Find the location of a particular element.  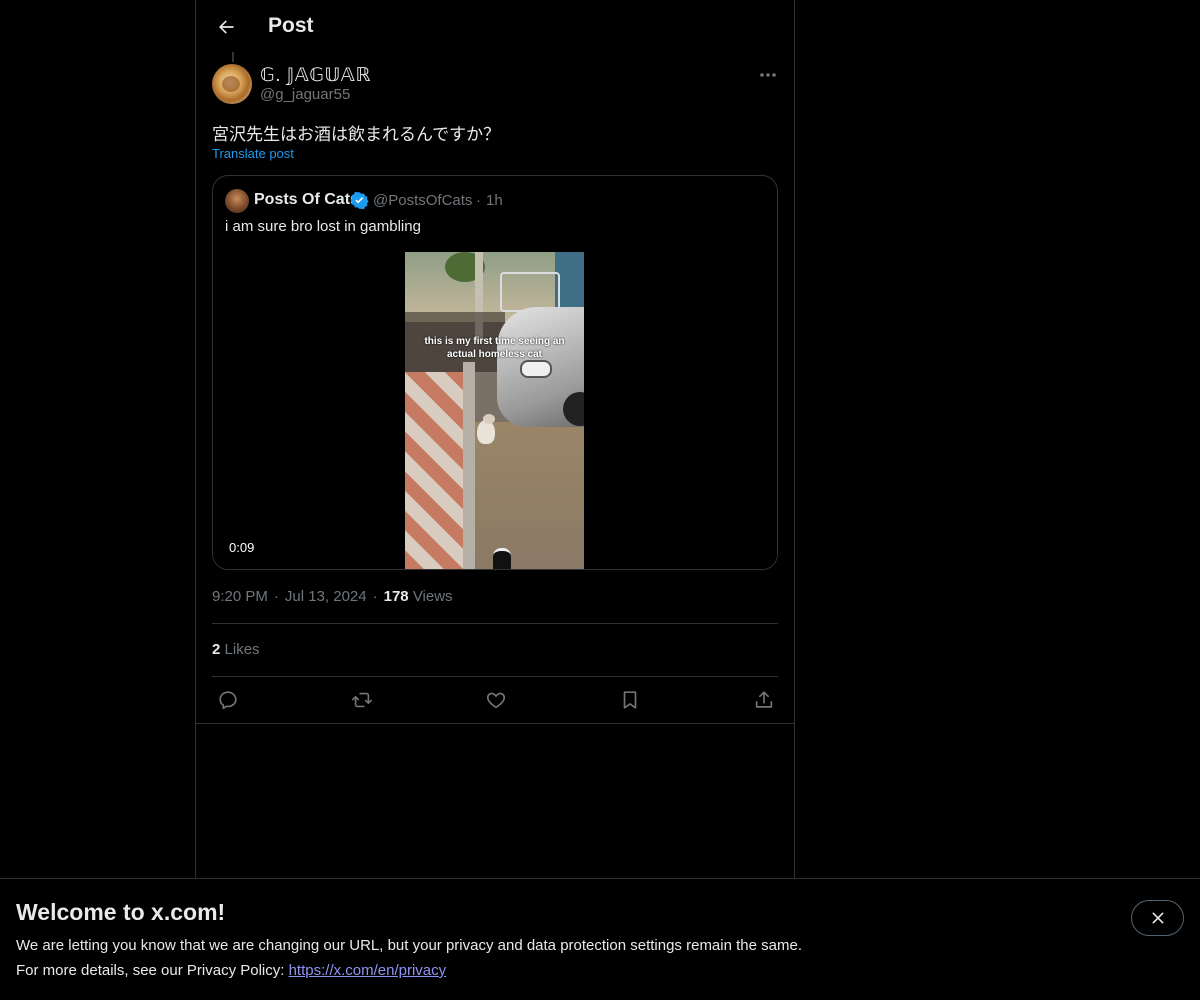

arrow-left-icon is located at coordinates (226, 27).